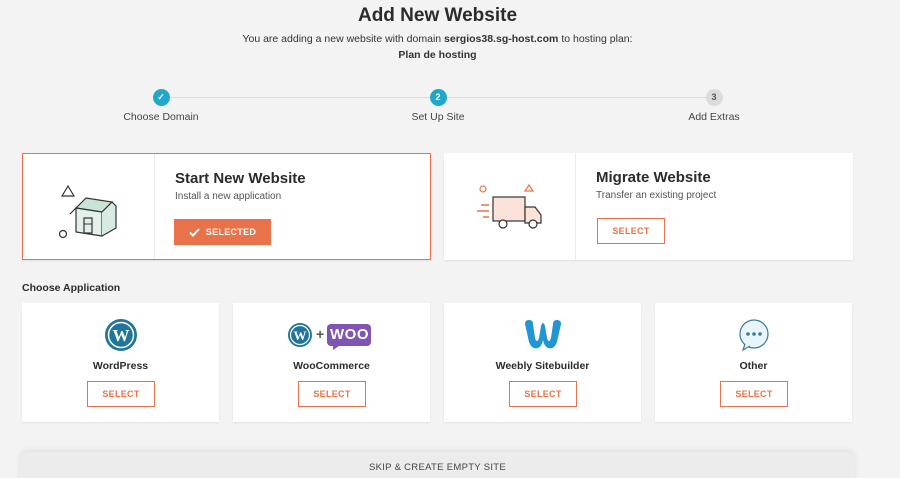  I want to click on subtitle-prefix: You are adding a new website with domain, so click(343, 39).